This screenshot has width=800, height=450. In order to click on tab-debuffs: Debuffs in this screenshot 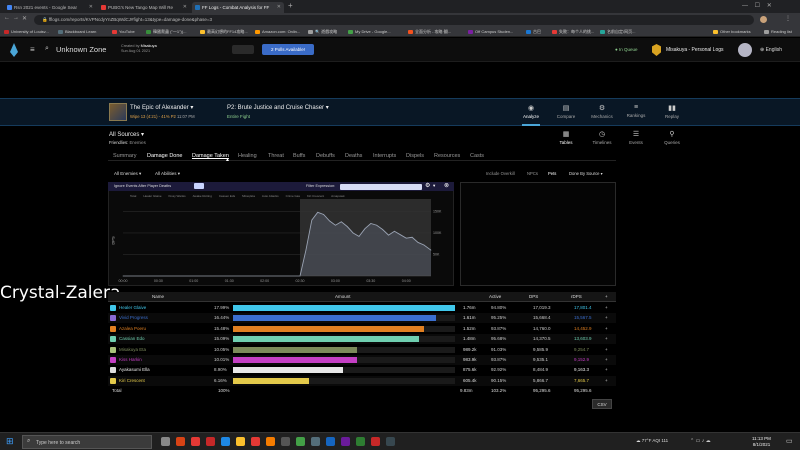, I will do `click(325, 156)`.